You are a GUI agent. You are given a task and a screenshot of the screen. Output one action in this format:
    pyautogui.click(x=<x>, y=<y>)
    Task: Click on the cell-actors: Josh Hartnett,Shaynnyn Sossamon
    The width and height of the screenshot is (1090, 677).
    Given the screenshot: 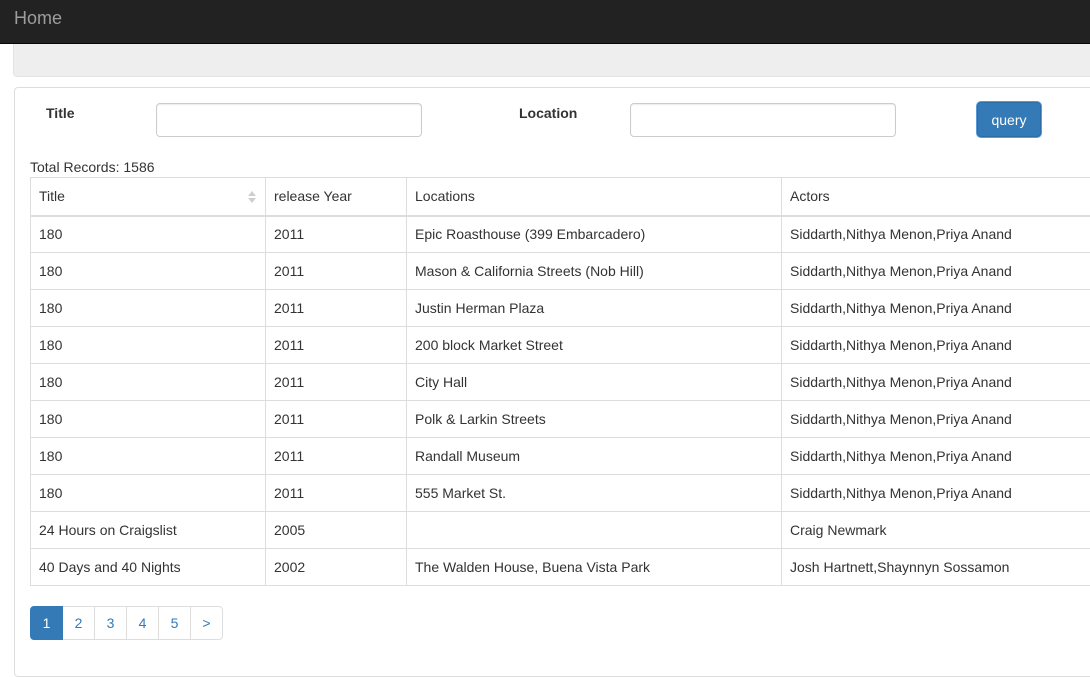 What is the action you would take?
    pyautogui.click(x=936, y=567)
    